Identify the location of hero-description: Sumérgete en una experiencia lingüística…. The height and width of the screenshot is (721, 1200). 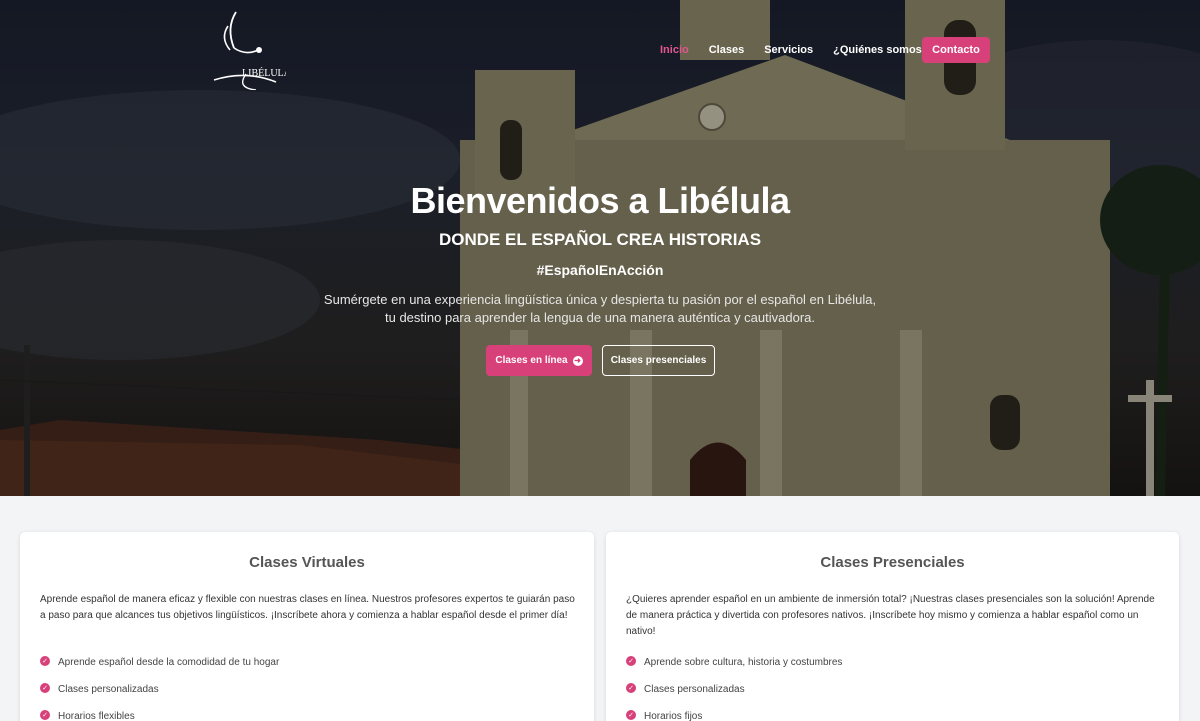
(600, 308).